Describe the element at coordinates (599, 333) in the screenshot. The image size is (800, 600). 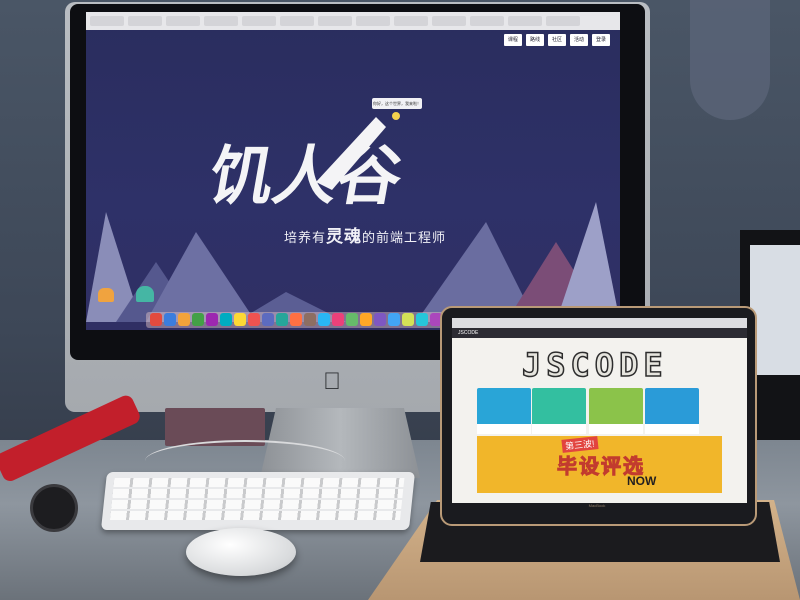
I see `site-nav` at that location.